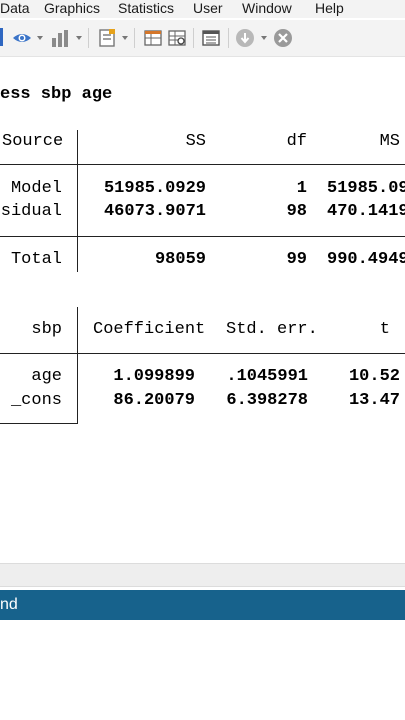 Image resolution: width=405 pixels, height=720 pixels. I want to click on toolbar-accent, so click(1, 37).